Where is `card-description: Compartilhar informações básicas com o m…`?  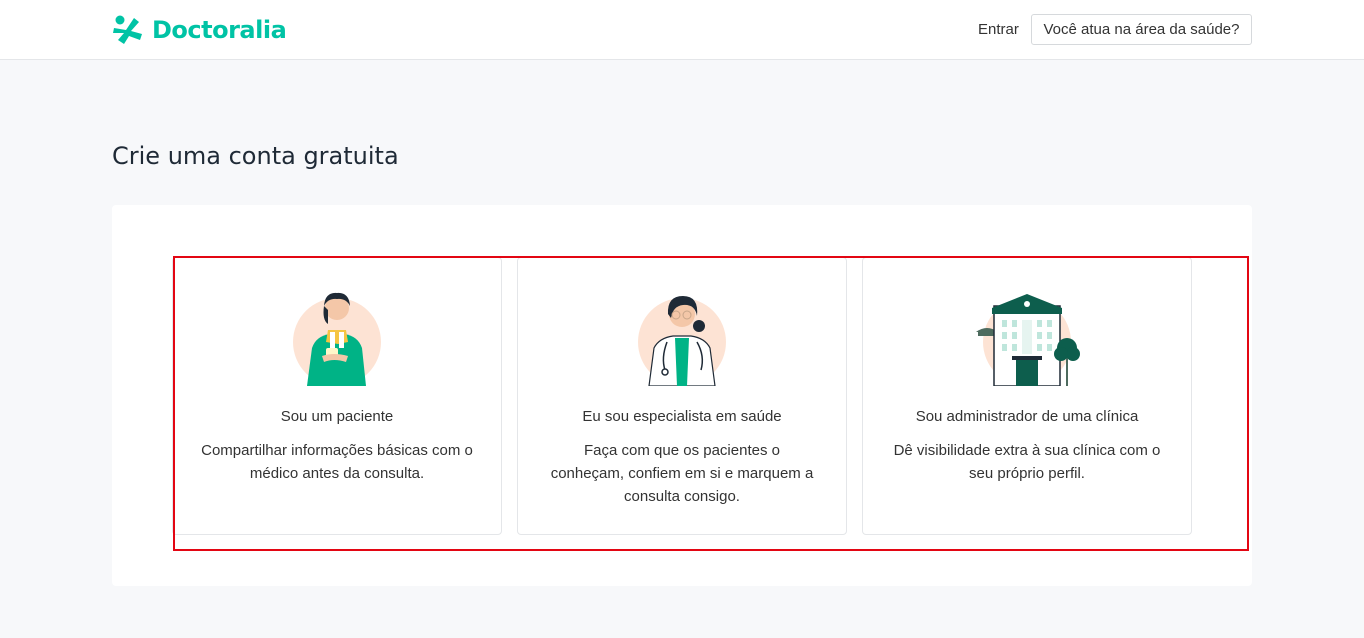
card-description: Compartilhar informações básicas com o m… is located at coordinates (337, 462).